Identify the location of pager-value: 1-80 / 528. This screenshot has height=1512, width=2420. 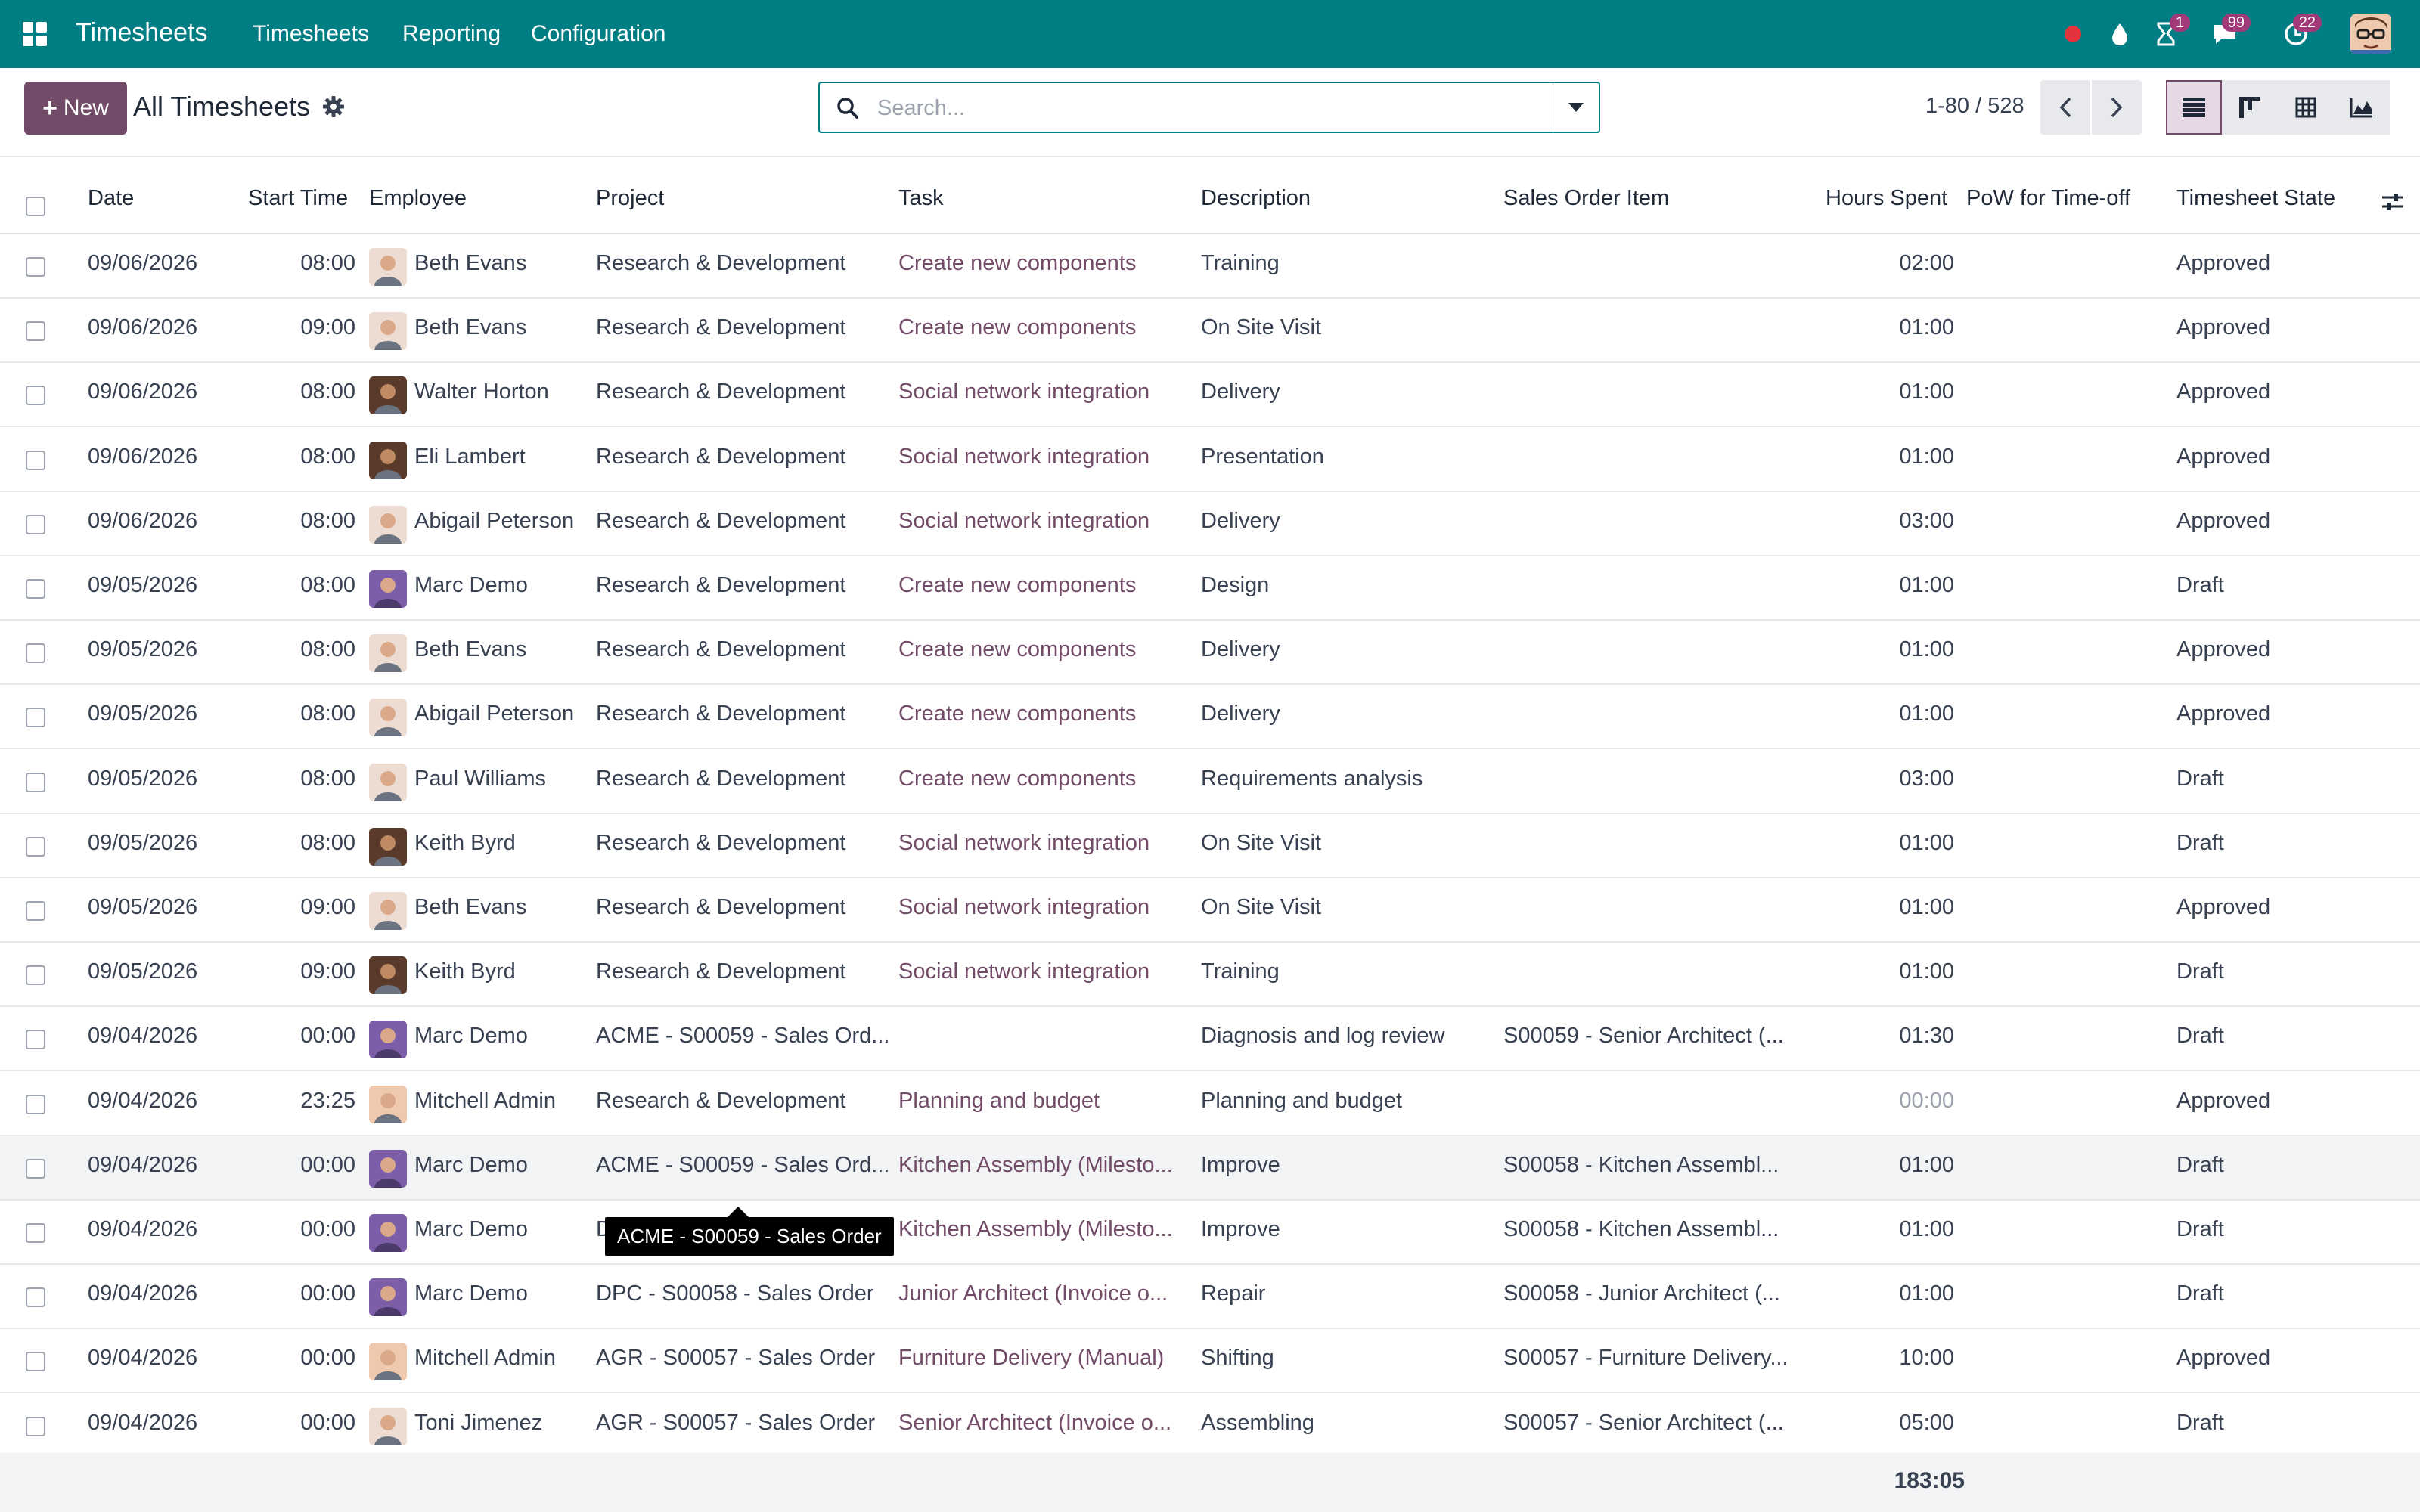
(1974, 106).